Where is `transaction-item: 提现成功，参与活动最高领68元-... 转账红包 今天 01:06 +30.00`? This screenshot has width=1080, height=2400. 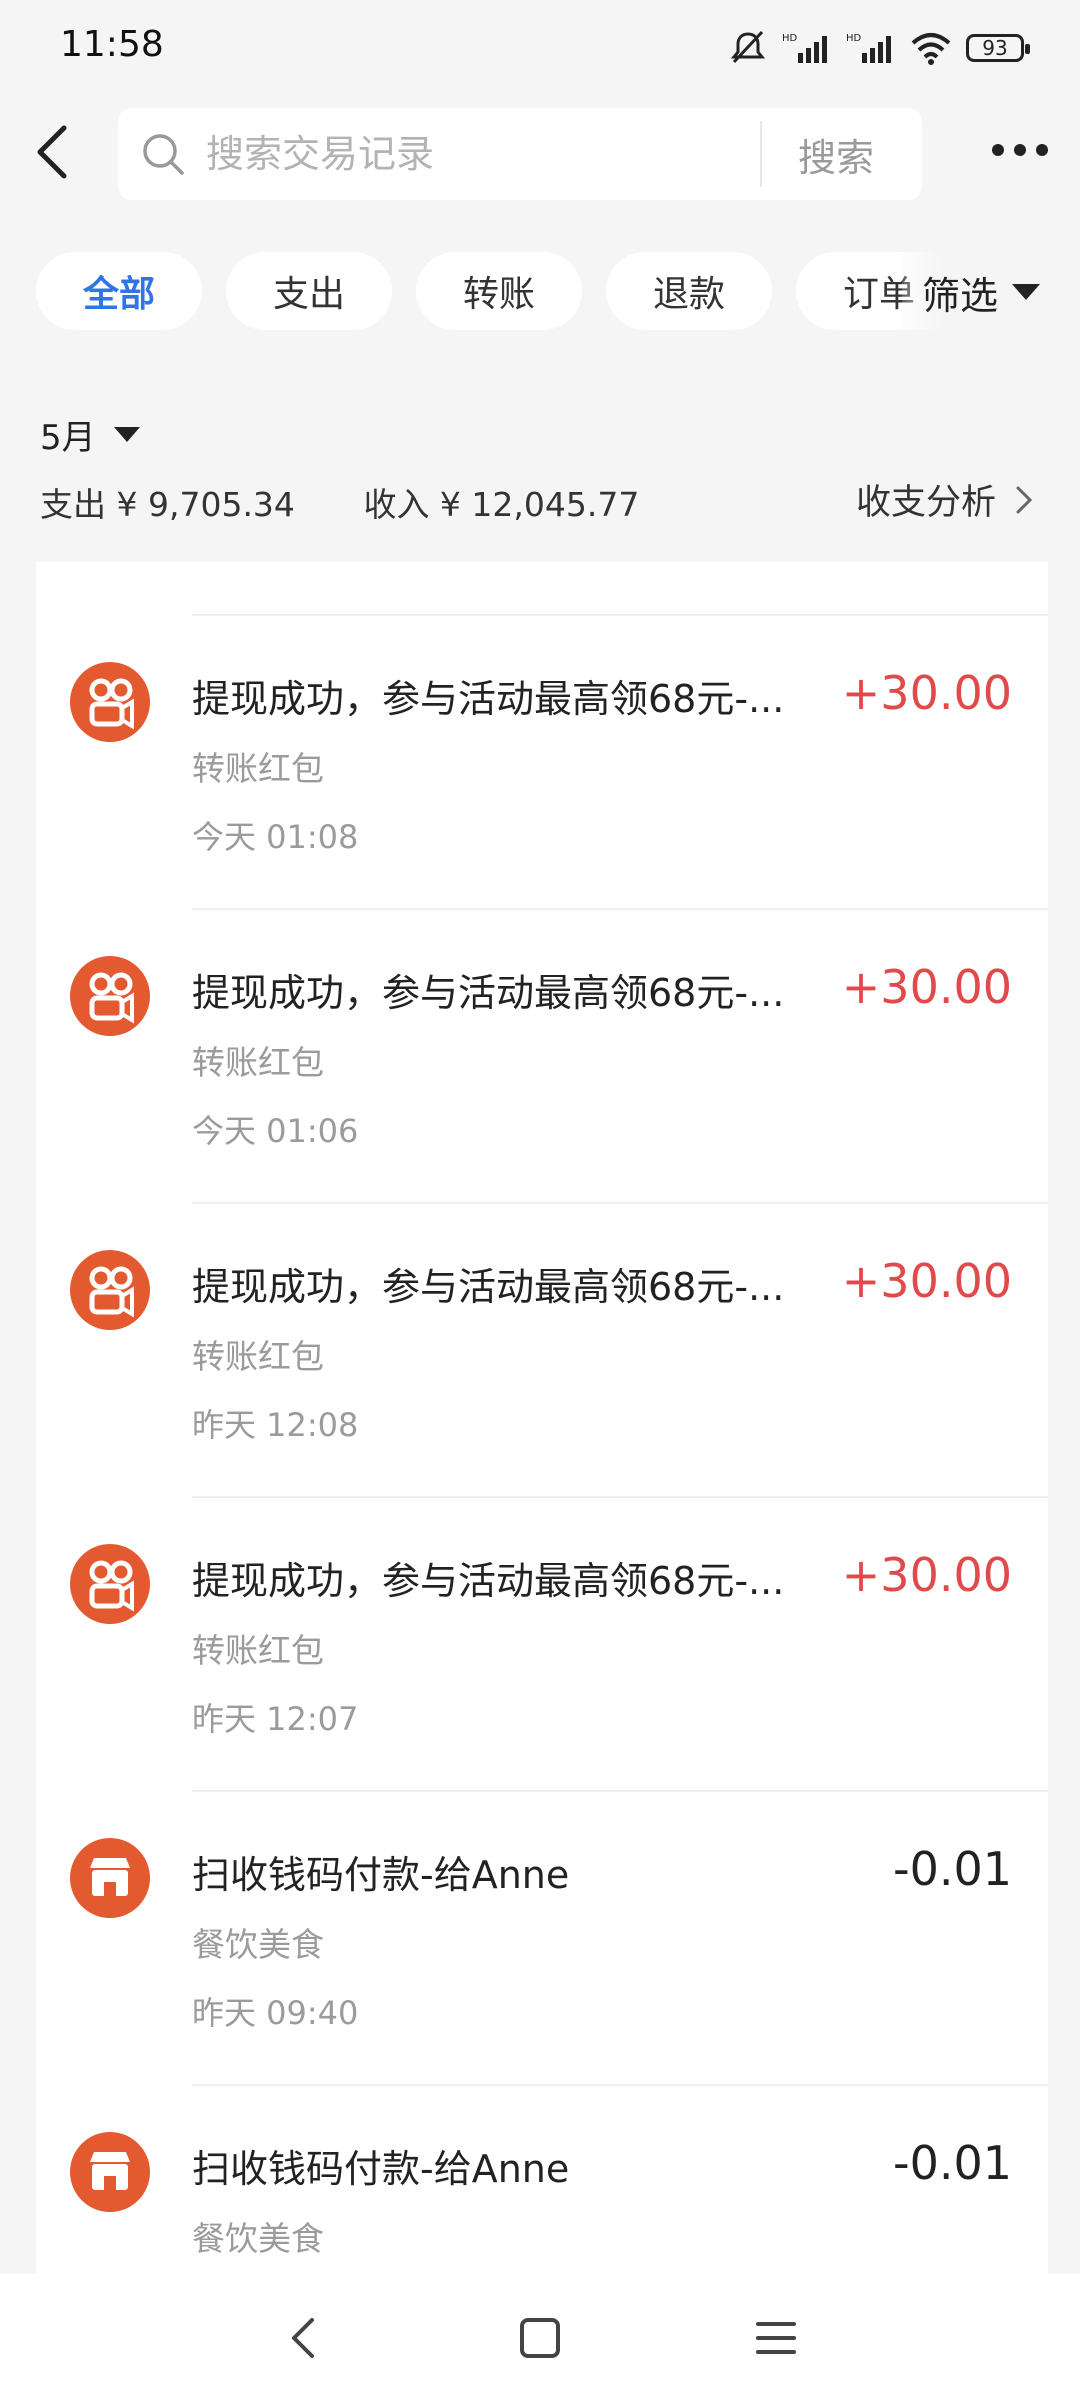 transaction-item: 提现成功，参与活动最高领68元-... 转账红包 今天 01:06 +30.00 is located at coordinates (542, 1055).